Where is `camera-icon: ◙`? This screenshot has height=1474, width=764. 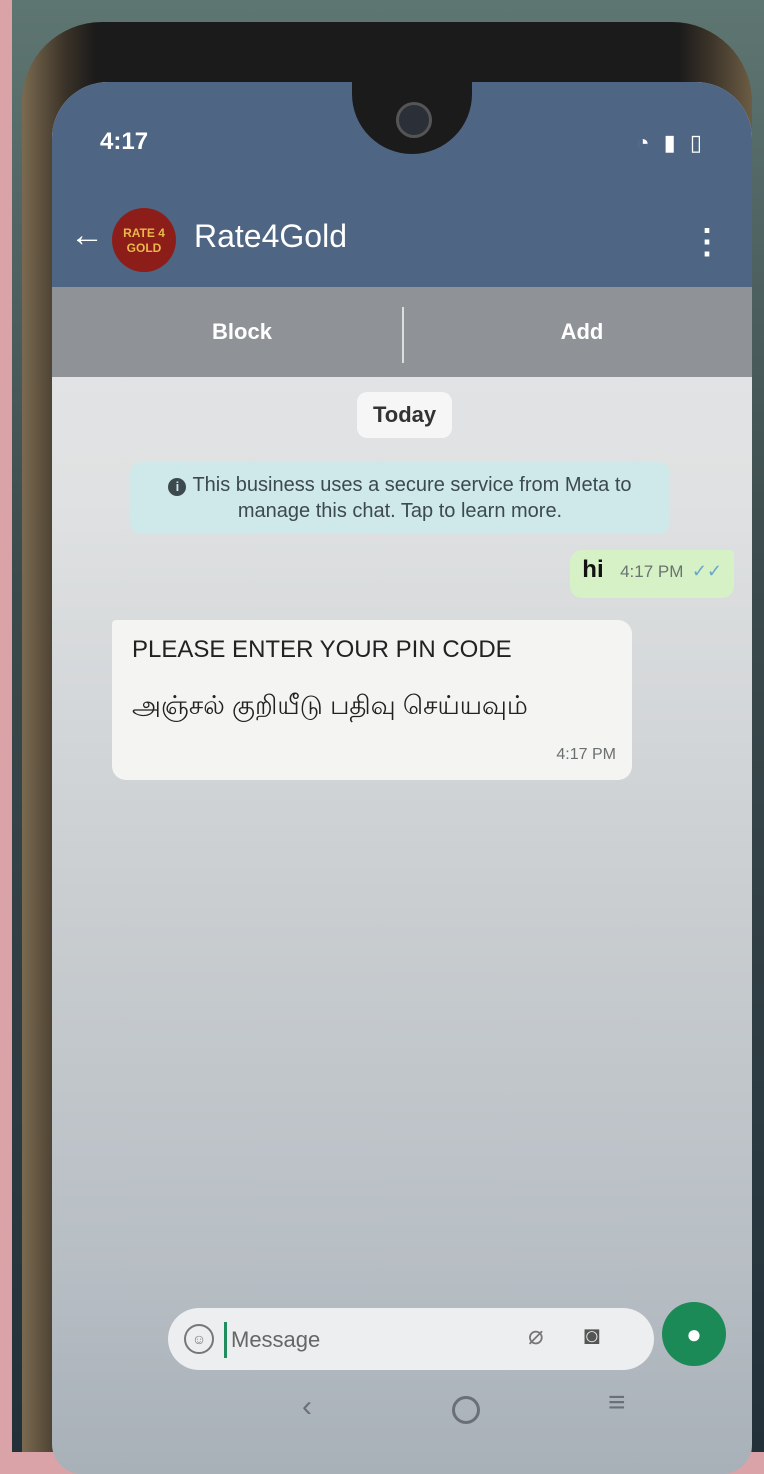 camera-icon: ◙ is located at coordinates (592, 1335).